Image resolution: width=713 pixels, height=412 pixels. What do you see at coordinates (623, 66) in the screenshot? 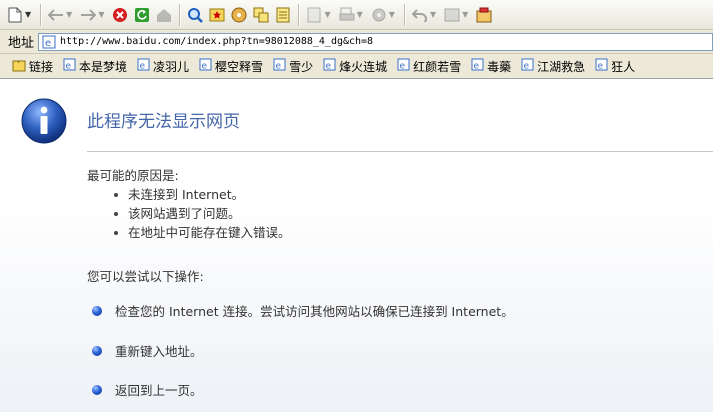
I see `link-label: 狂人` at bounding box center [623, 66].